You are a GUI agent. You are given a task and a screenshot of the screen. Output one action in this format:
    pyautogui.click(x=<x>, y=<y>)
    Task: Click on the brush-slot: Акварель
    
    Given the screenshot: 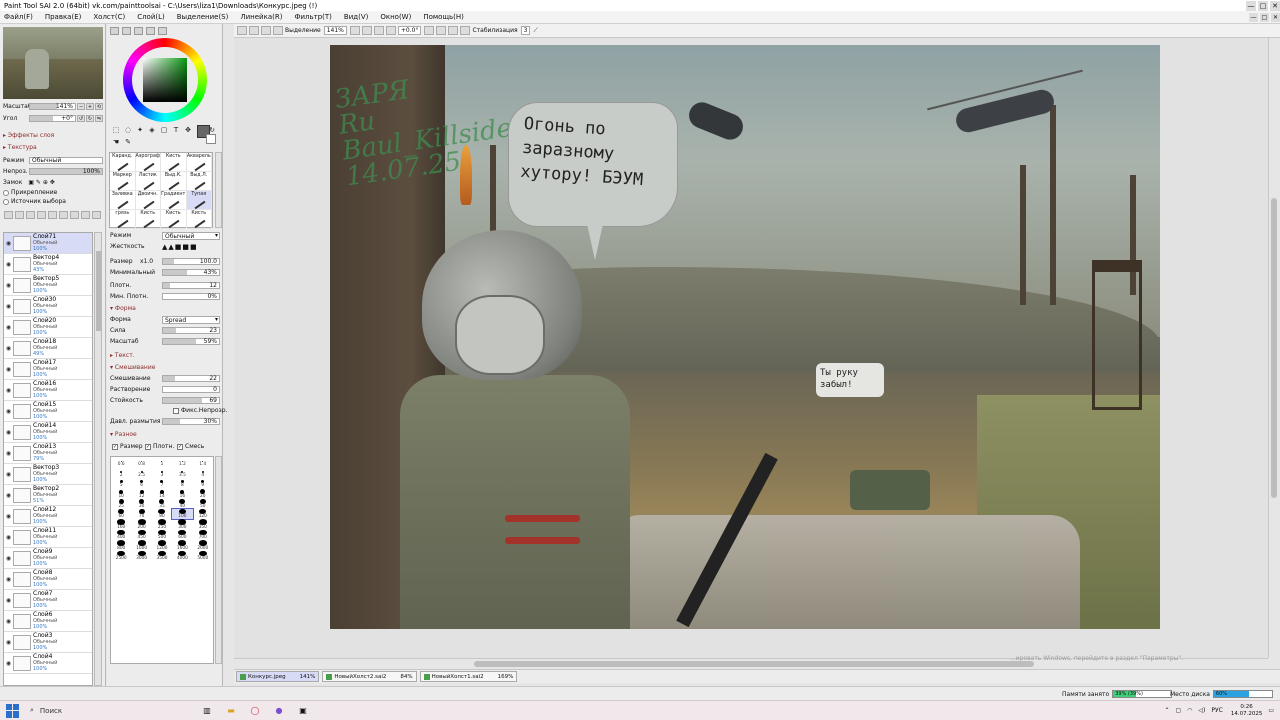 What is the action you would take?
    pyautogui.click(x=199, y=162)
    